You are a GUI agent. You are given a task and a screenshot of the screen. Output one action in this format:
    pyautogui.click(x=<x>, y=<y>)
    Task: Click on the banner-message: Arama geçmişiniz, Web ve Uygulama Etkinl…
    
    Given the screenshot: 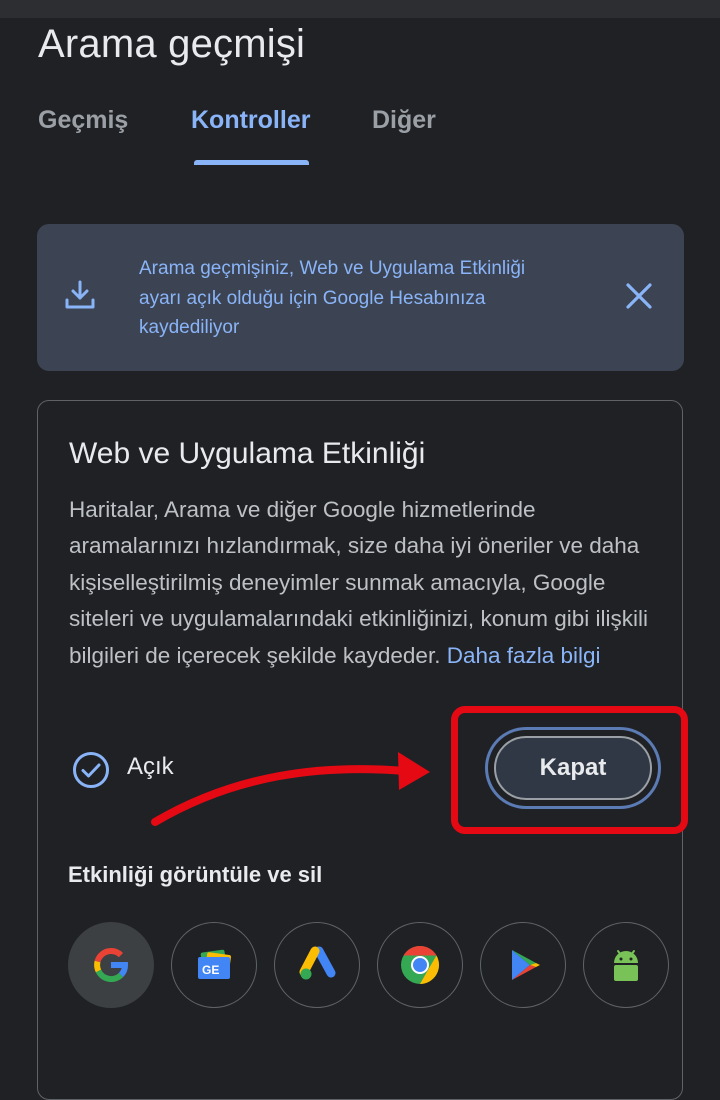 What is the action you would take?
    pyautogui.click(x=332, y=298)
    